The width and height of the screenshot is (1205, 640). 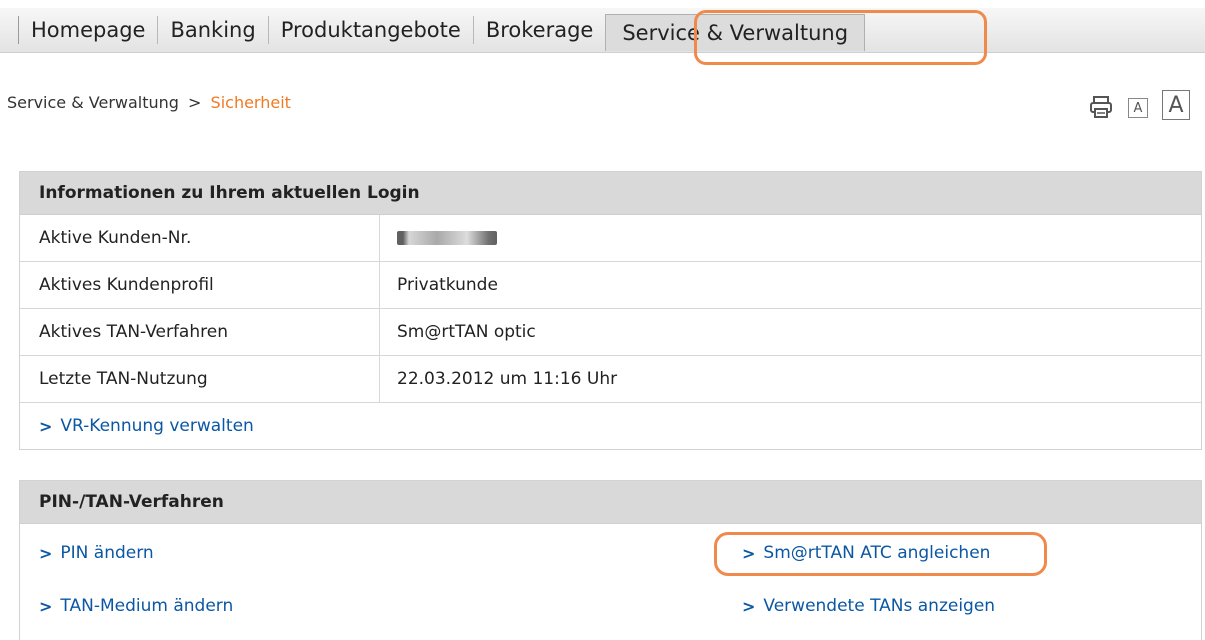 I want to click on link-tan-medium-aendern: > TAN-Medium ändern, so click(x=136, y=606).